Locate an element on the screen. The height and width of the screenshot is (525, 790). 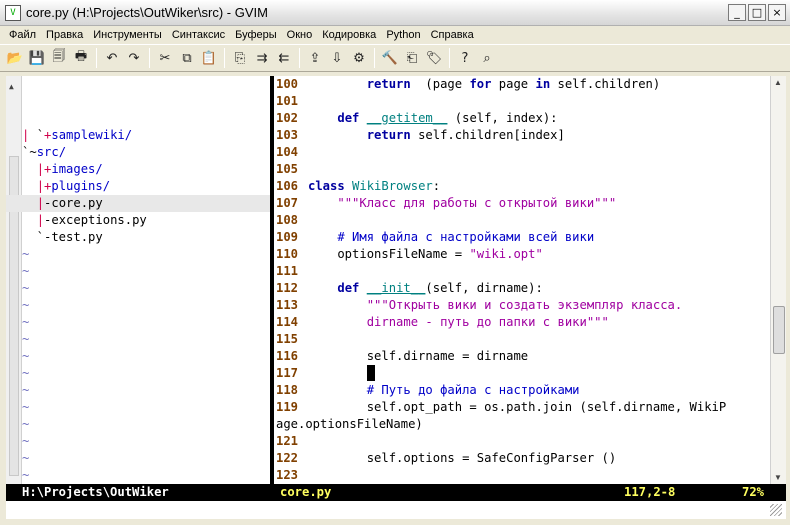
code-line: 106 class WikiBrowser: is located at coordinates (523, 186).